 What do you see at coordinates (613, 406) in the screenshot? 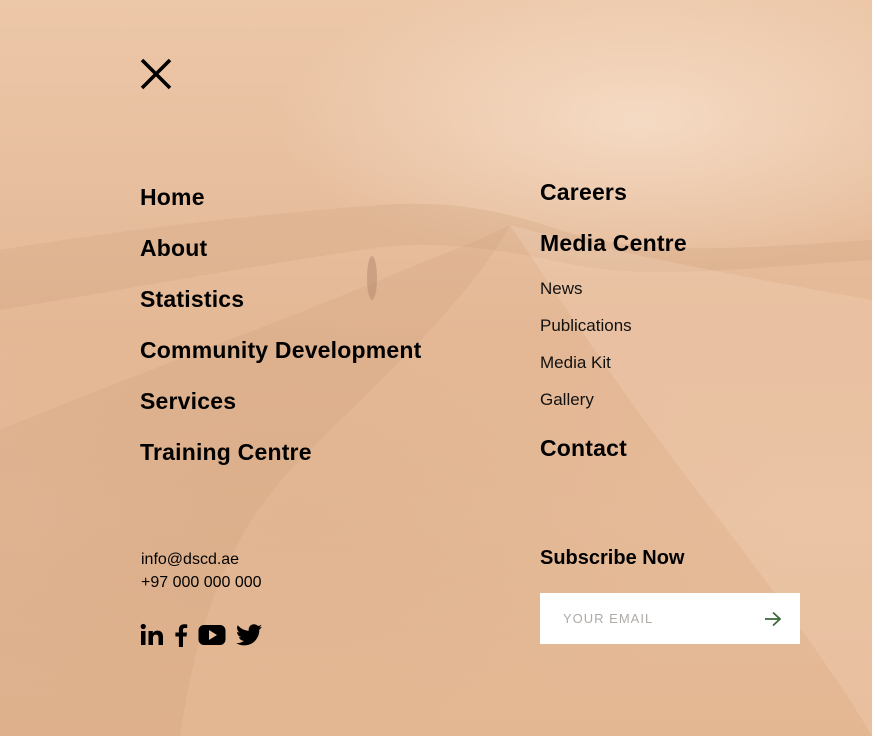
I see `nav-item-gallery: Gallery` at bounding box center [613, 406].